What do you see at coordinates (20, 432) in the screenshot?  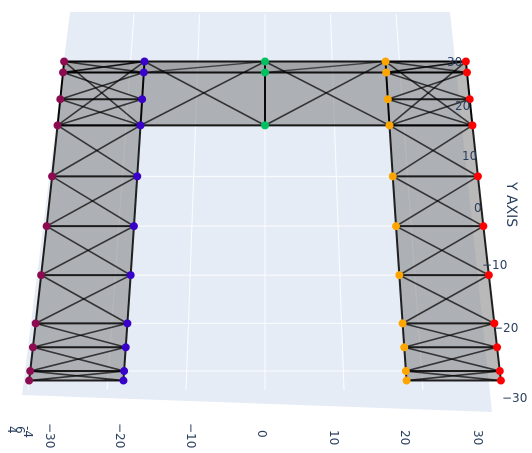 I see `z-tick-labels: 4 6 -4` at bounding box center [20, 432].